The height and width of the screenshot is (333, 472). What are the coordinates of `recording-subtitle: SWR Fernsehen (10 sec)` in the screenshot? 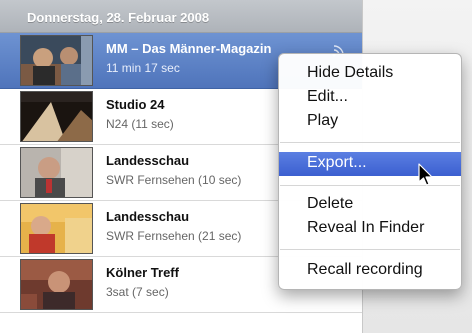 It's located at (174, 180).